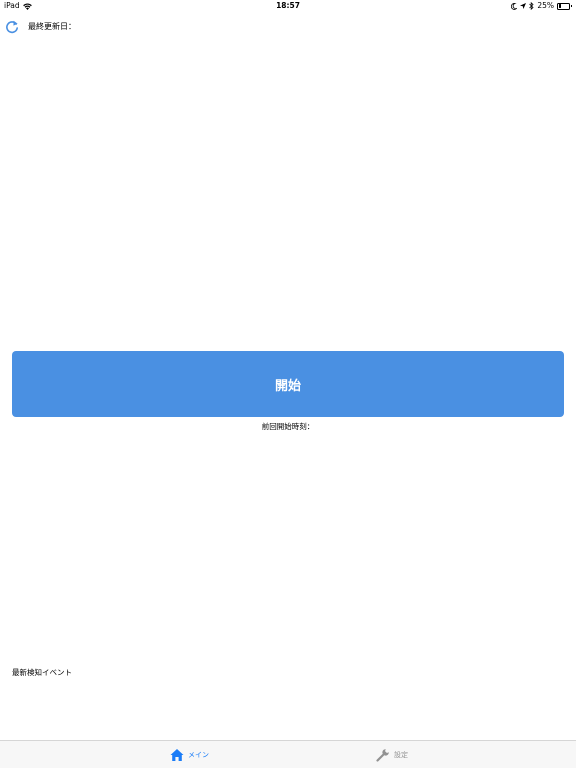 The width and height of the screenshot is (576, 768). Describe the element at coordinates (177, 754) in the screenshot. I see `home-icon` at that location.